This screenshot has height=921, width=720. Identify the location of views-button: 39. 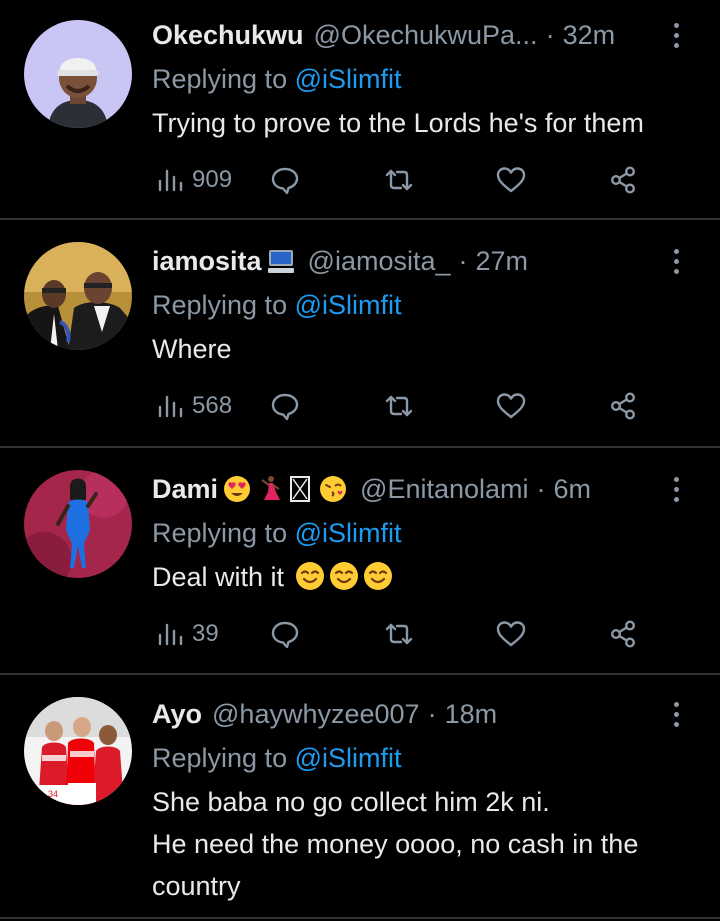
(187, 634).